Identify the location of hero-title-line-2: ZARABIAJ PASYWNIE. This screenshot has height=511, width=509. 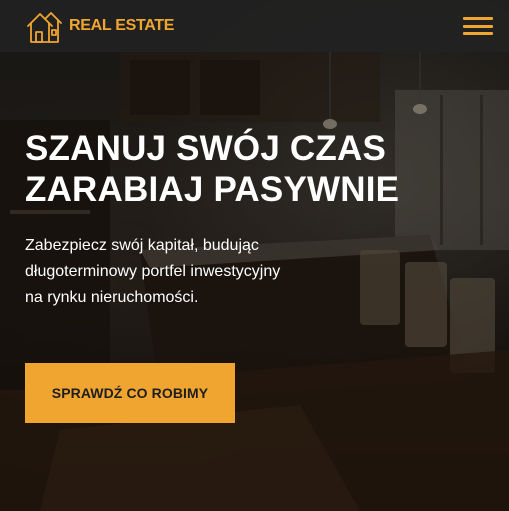
(212, 189).